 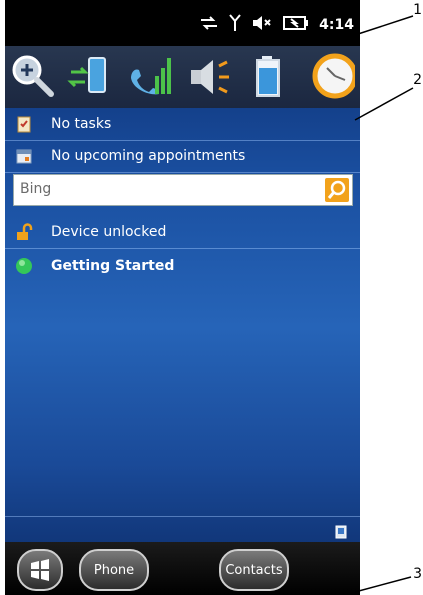 What do you see at coordinates (209, 25) in the screenshot?
I see `sync-icon` at bounding box center [209, 25].